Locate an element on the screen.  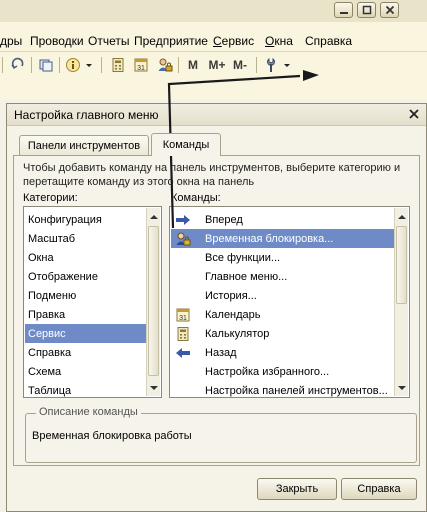
menu-item-help: Справка is located at coordinates (328, 41).